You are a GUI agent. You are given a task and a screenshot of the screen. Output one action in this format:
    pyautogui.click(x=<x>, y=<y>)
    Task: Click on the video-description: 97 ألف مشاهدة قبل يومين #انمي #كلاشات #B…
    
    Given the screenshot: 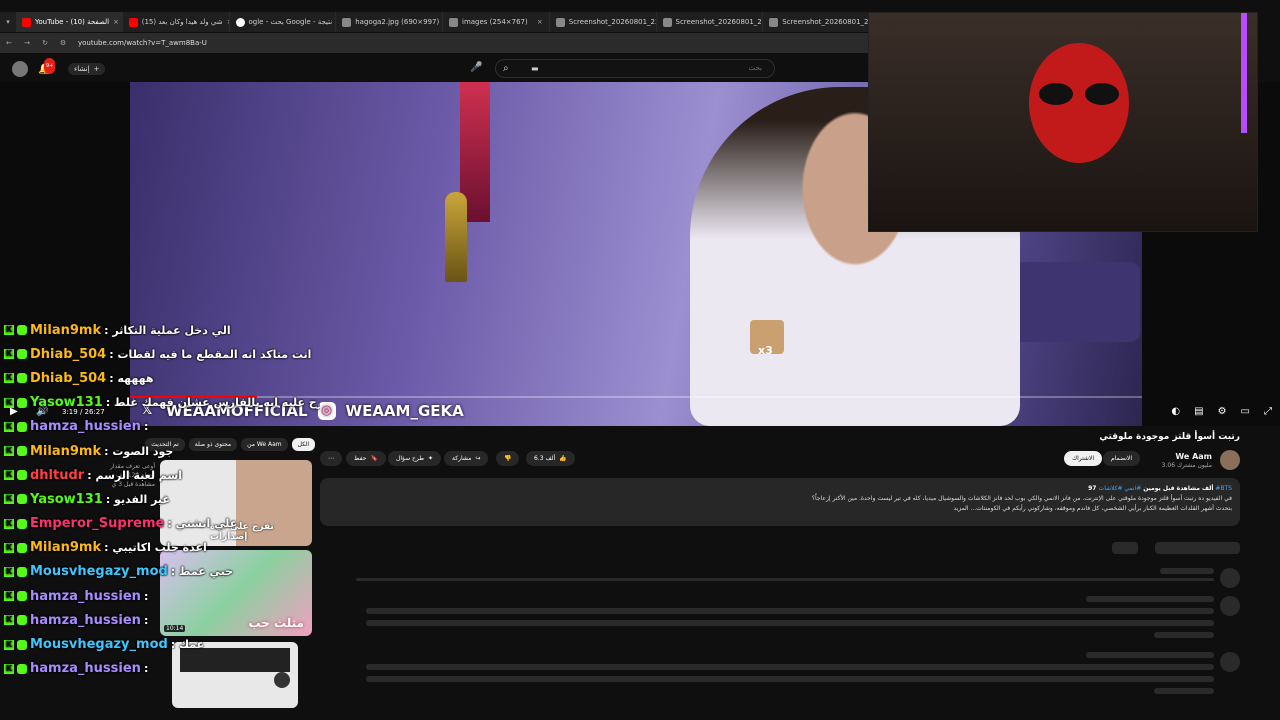 What is the action you would take?
    pyautogui.click(x=780, y=502)
    